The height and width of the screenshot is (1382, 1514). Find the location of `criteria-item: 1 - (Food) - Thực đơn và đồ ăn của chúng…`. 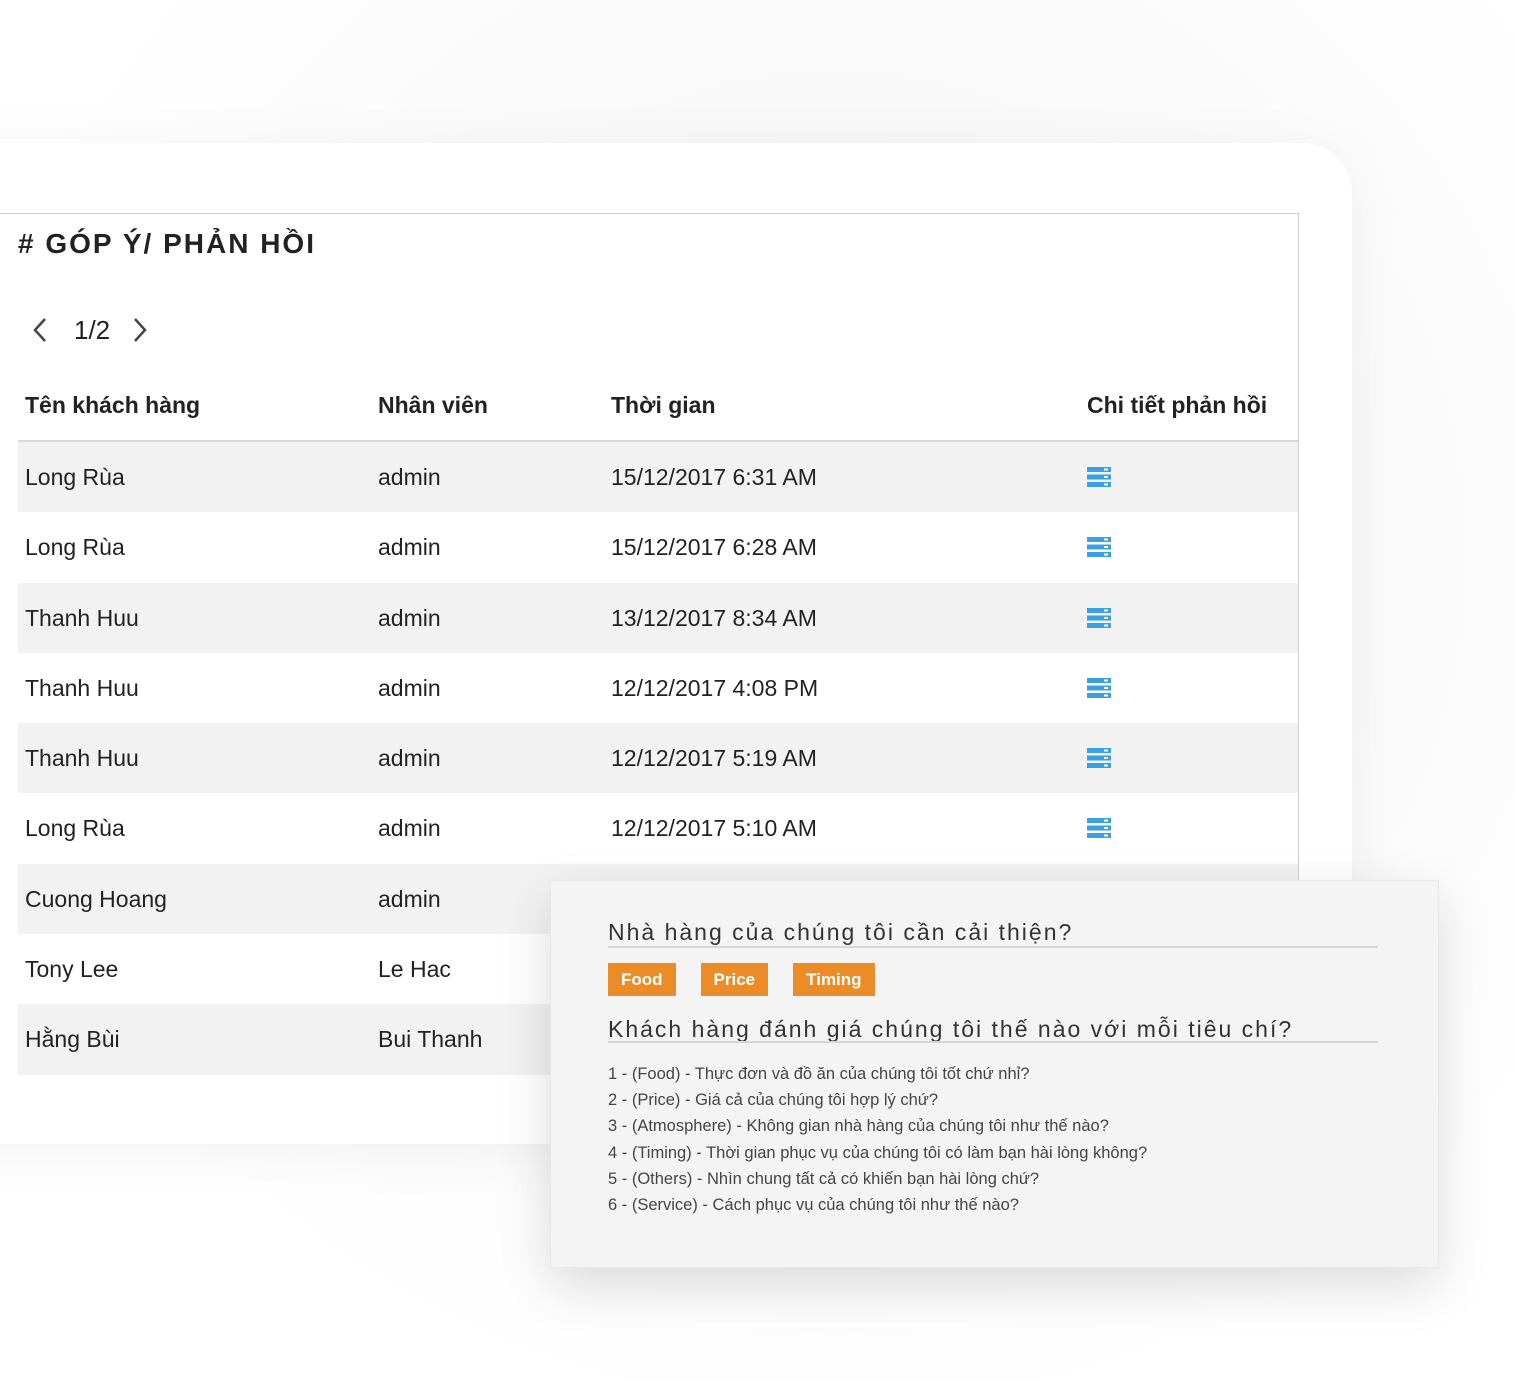

criteria-item: 1 - (Food) - Thực đơn và đồ ăn của chúng… is located at coordinates (819, 1074).